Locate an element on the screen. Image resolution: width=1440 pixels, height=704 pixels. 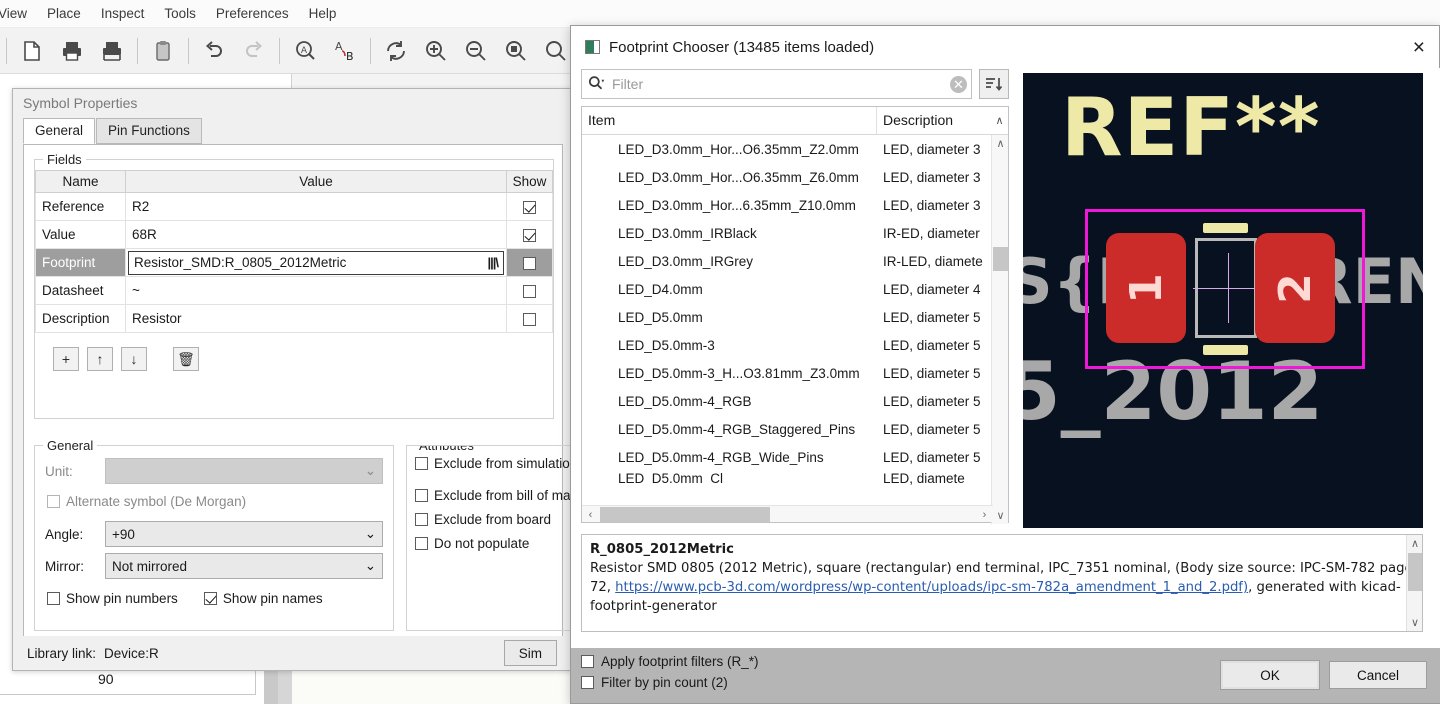
chevron-up-icon: ∧ is located at coordinates (999, 120).